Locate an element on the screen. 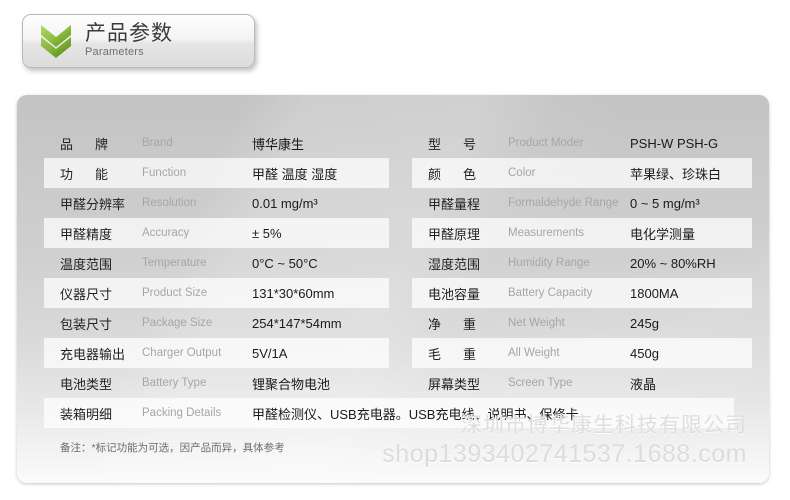  table-row: 温度范围 Temperature 0°C ~ 50°C is located at coordinates (216, 263).